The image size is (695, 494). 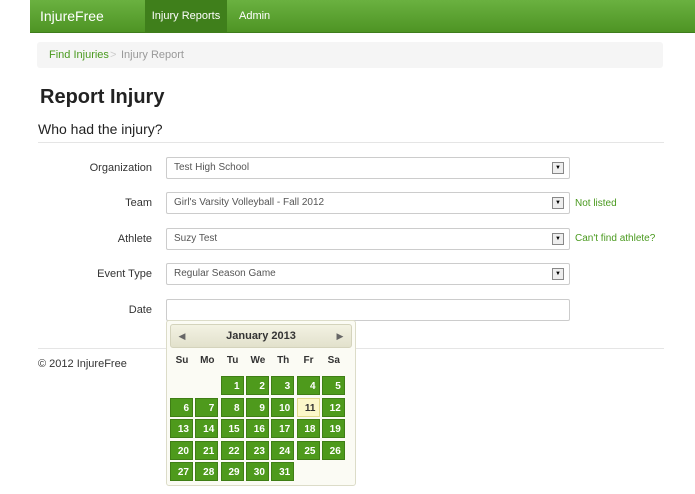 I want to click on calendar-day: 8, so click(x=232, y=407).